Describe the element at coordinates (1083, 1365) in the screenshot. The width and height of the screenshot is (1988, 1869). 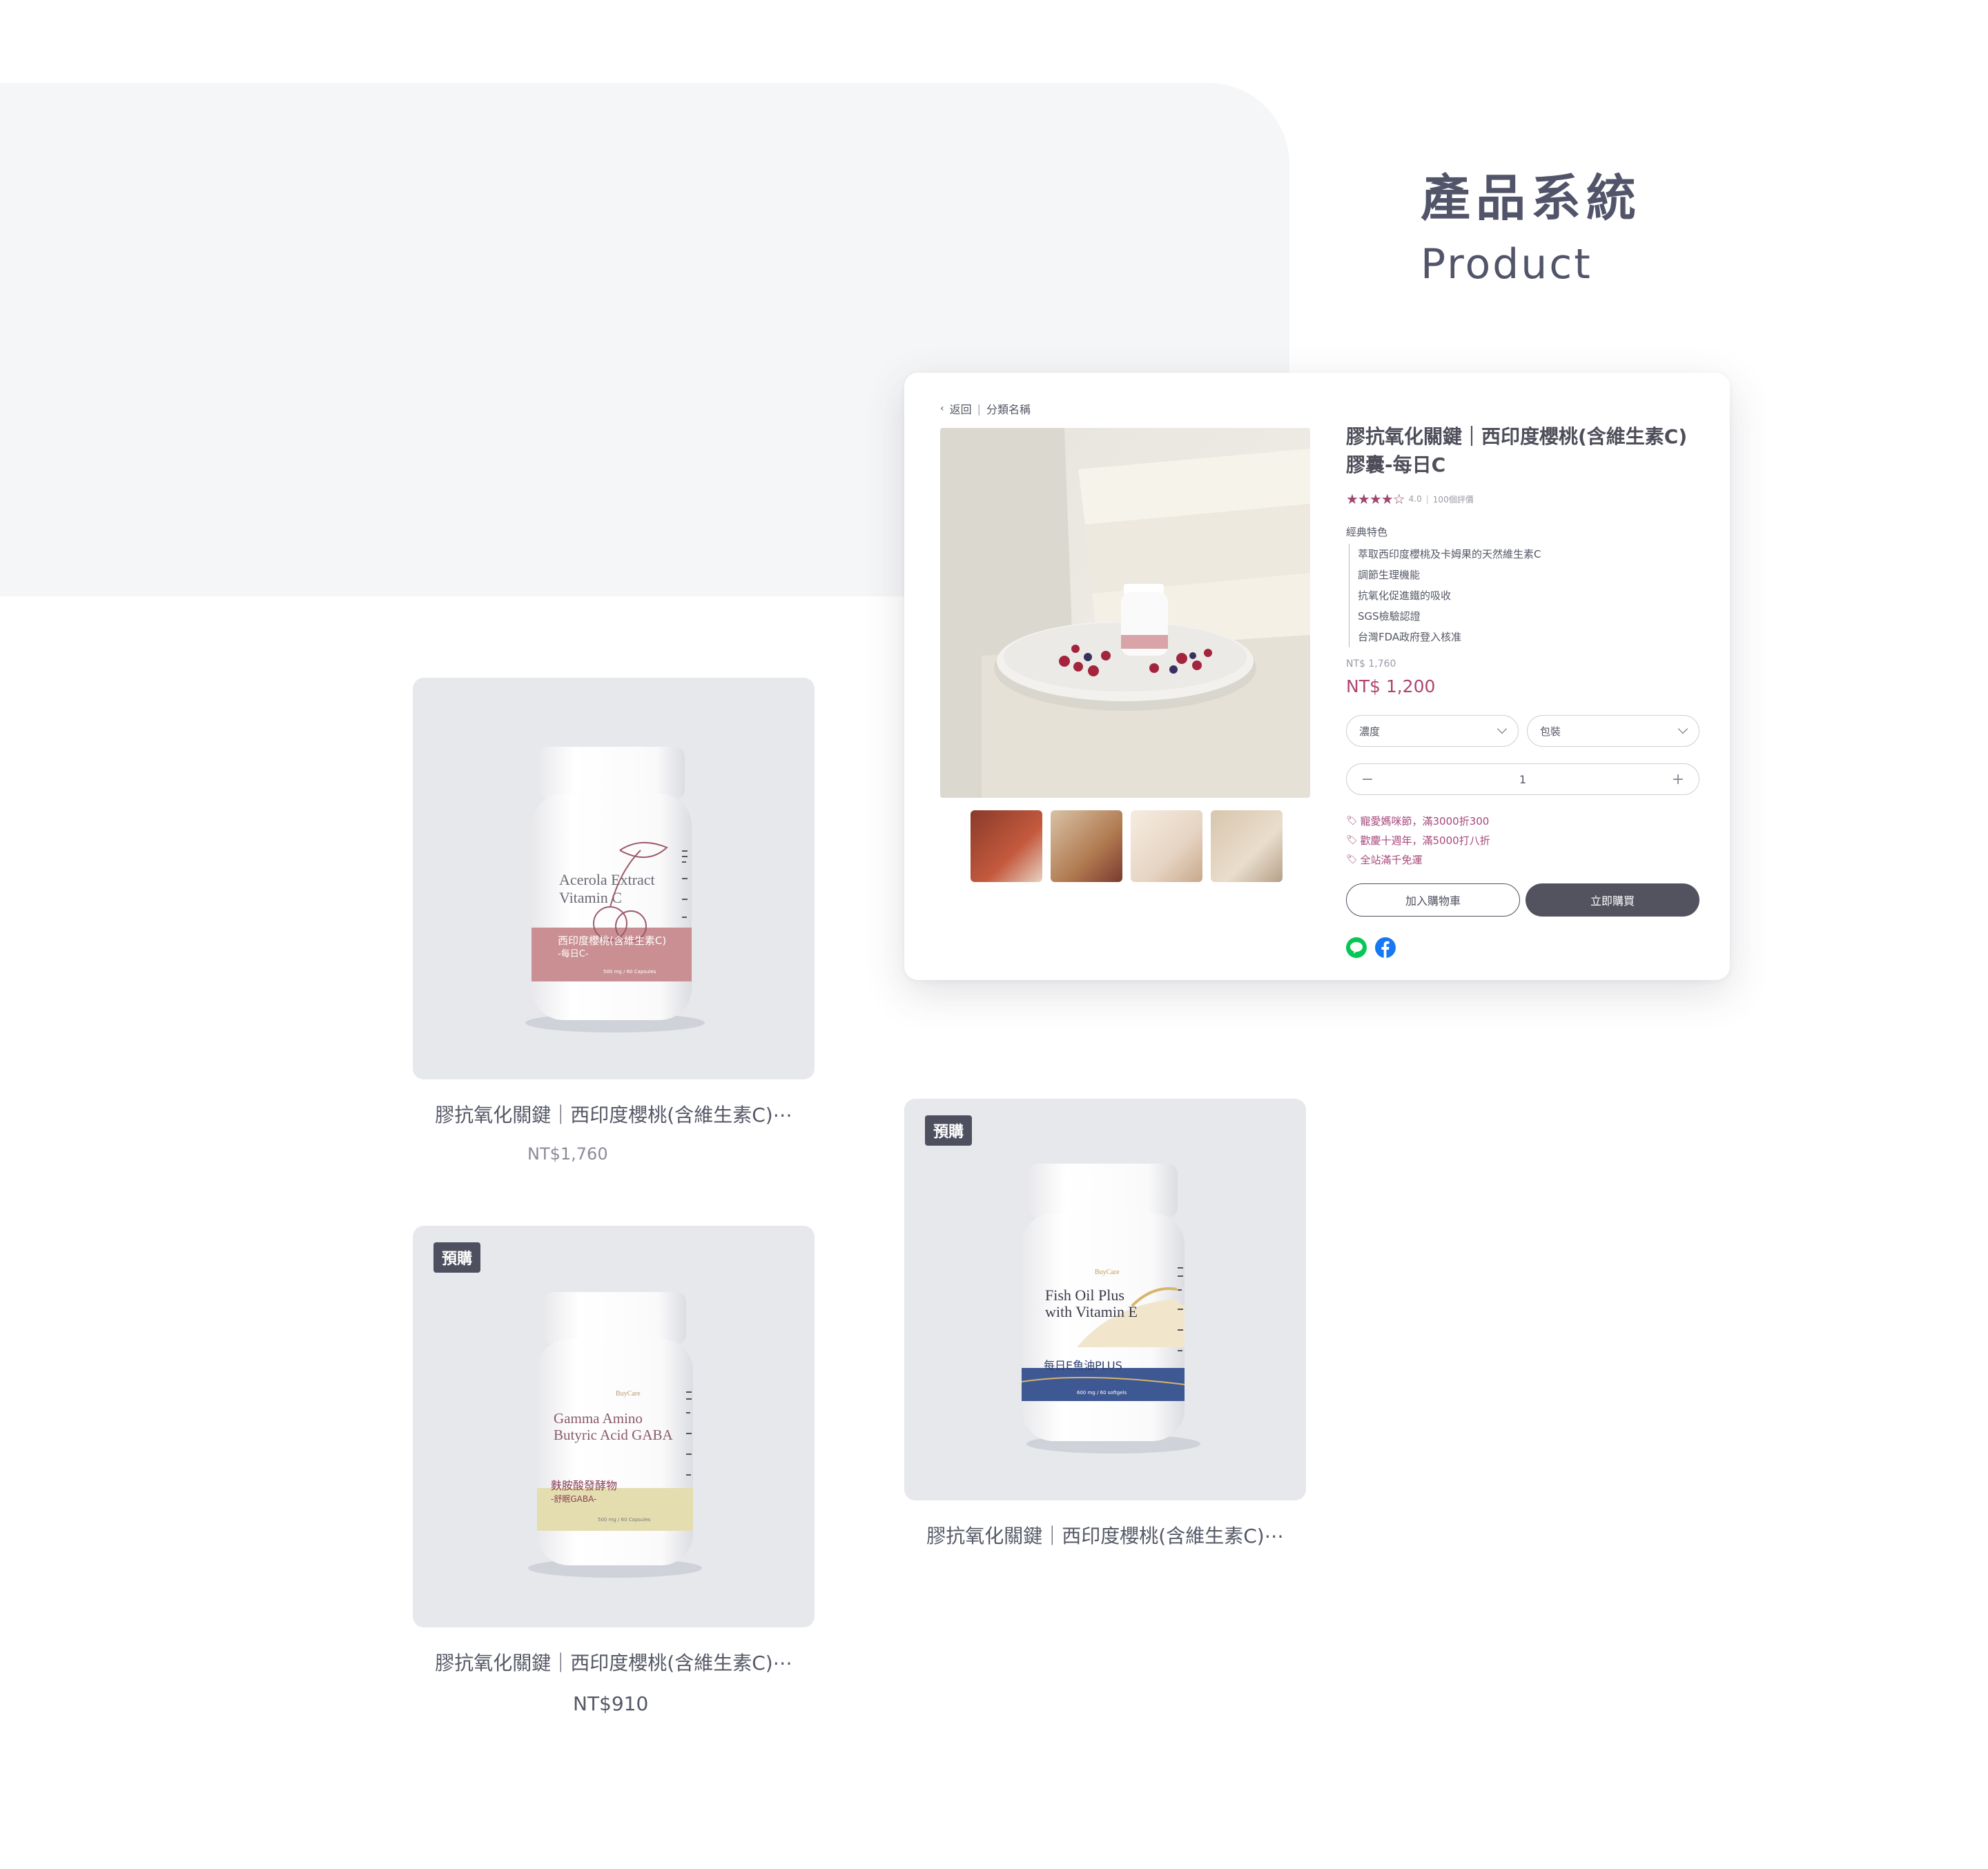
I see `bottle-2-zh: 每日E魚油PLUS` at that location.